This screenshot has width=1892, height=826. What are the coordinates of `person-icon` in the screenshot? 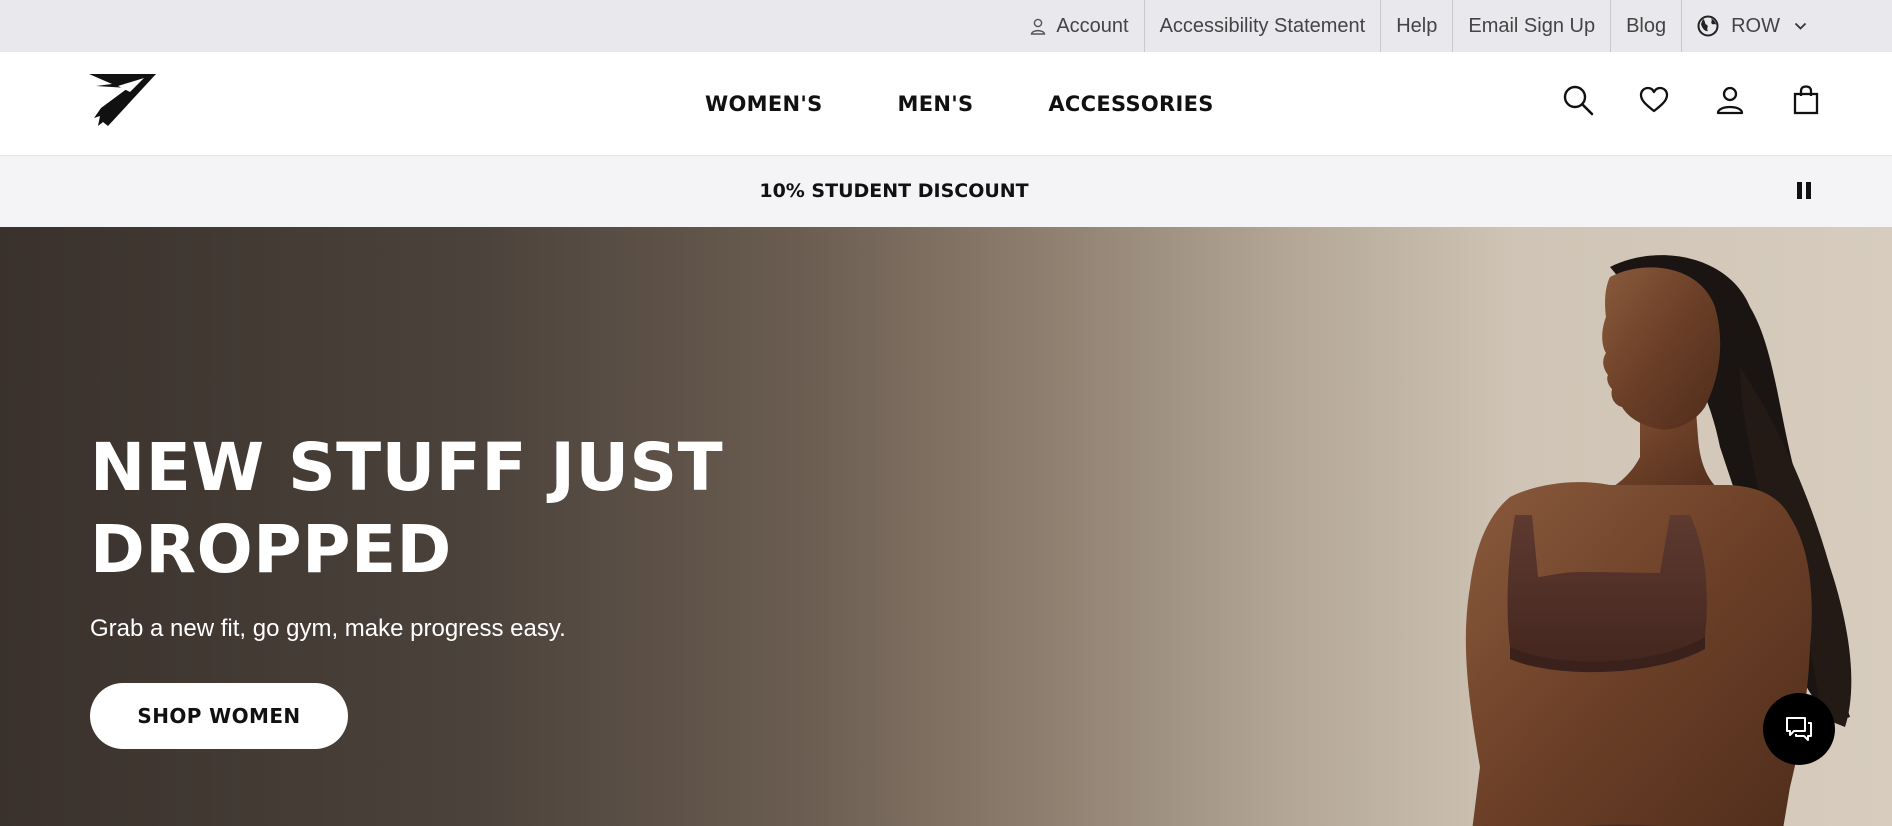 It's located at (1038, 26).